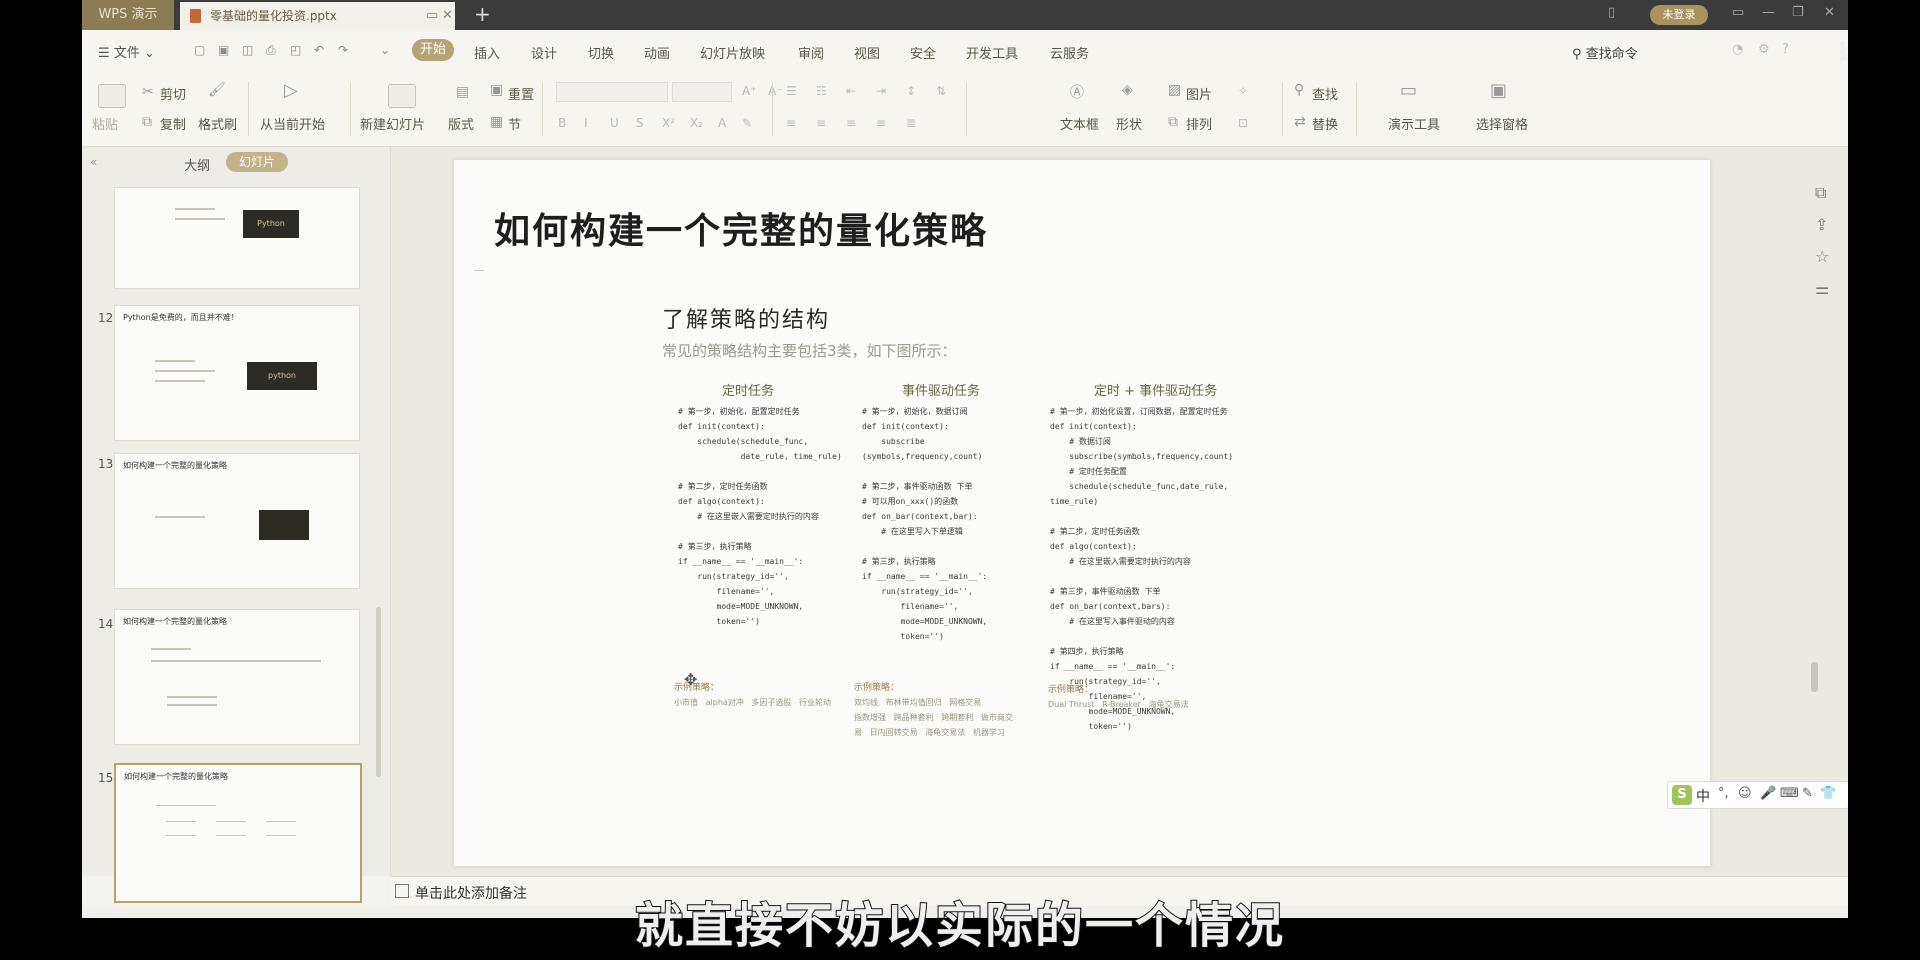 Image resolution: width=1920 pixels, height=960 pixels. Describe the element at coordinates (1682, 795) in the screenshot. I see `sogou-logo-icon: S` at that location.